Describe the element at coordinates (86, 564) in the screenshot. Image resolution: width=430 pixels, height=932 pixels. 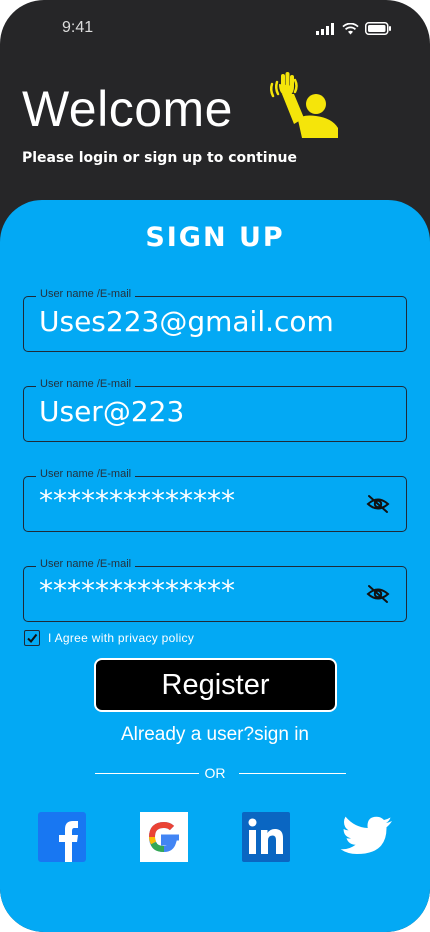
I see `confirm-password-field-label: User name /E-mail` at that location.